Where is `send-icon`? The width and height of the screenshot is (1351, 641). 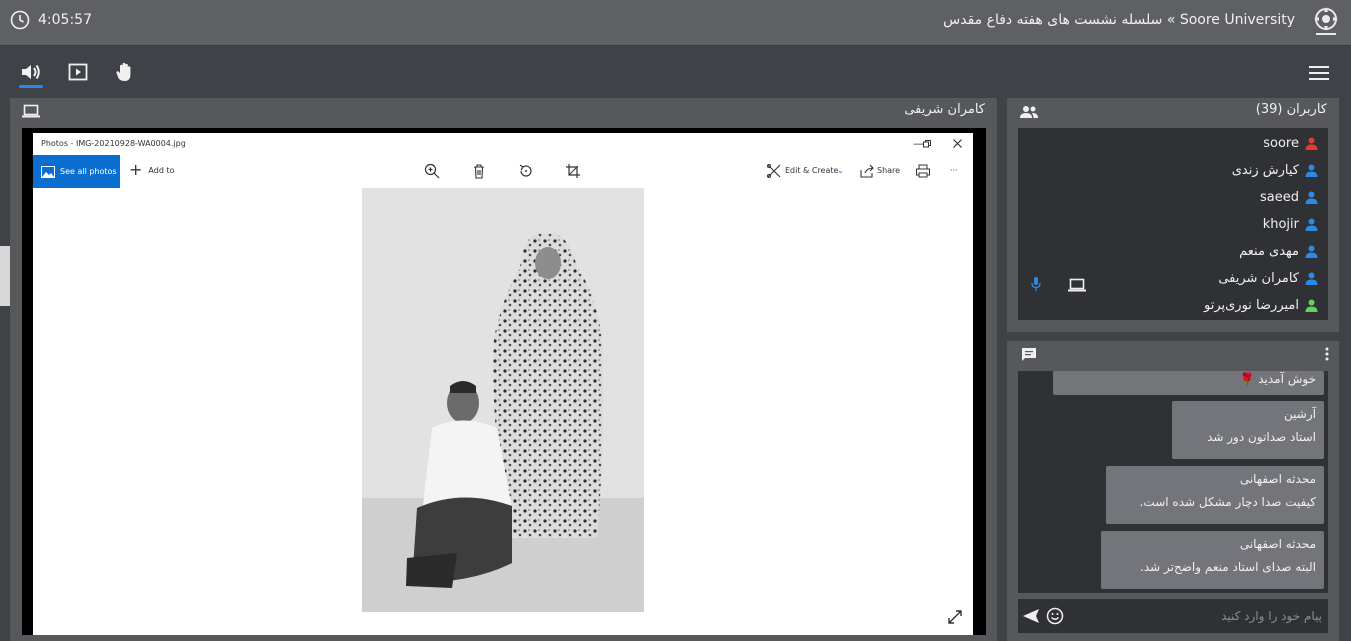 send-icon is located at coordinates (1031, 616).